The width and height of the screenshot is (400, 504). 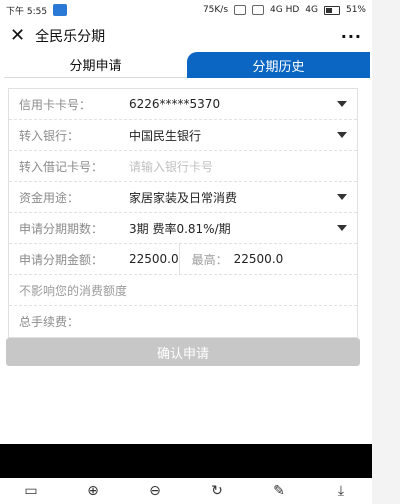 What do you see at coordinates (258, 10) in the screenshot?
I see `wifi-icon` at bounding box center [258, 10].